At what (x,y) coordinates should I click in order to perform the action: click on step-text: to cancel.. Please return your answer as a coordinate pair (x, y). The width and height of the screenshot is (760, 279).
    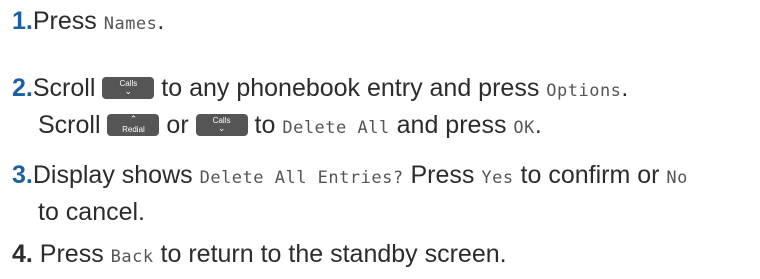
    Looking at the image, I should click on (92, 212).